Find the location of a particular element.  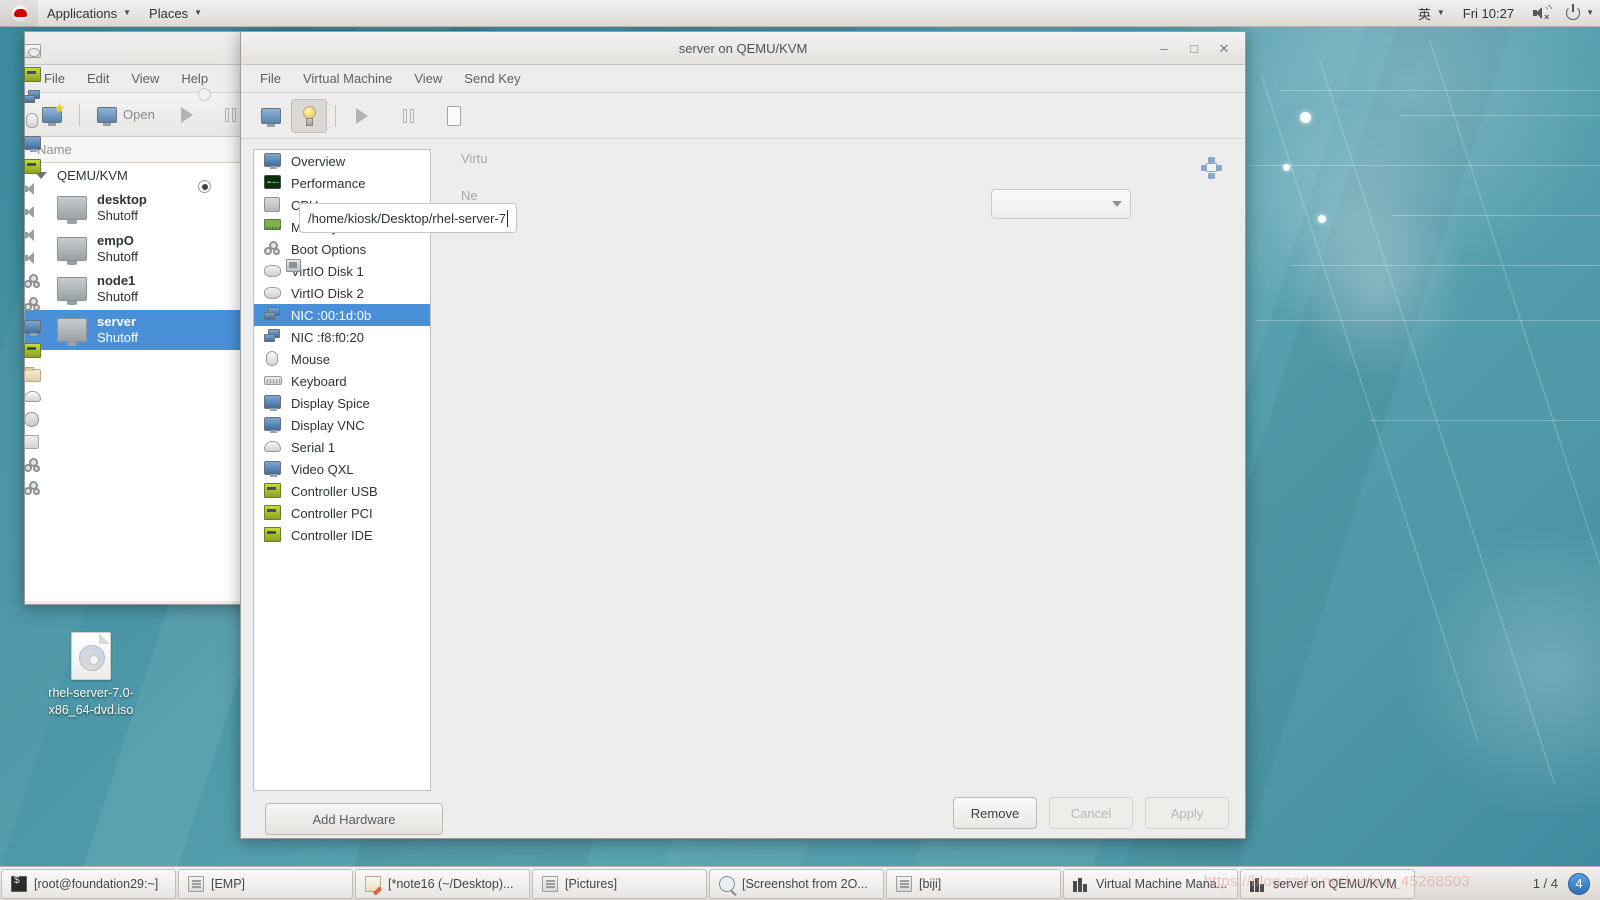

cancel-button: Cancel is located at coordinates (1091, 813).